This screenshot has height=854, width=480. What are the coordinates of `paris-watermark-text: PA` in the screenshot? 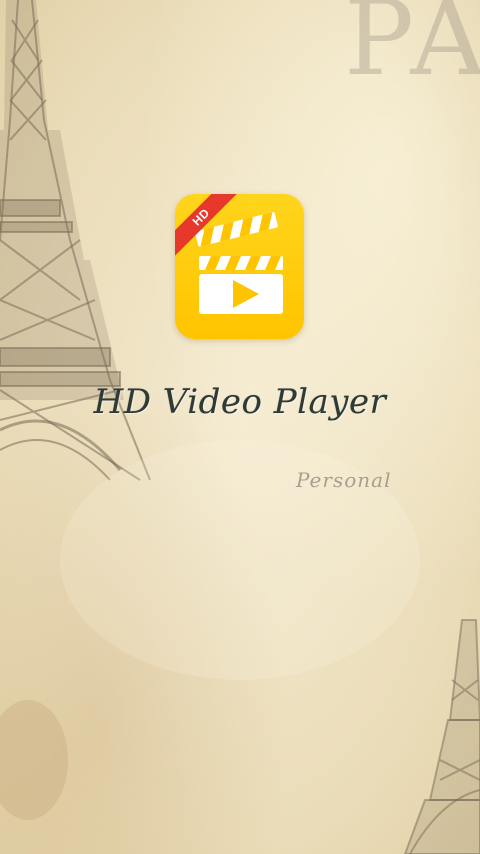 It's located at (412, 49).